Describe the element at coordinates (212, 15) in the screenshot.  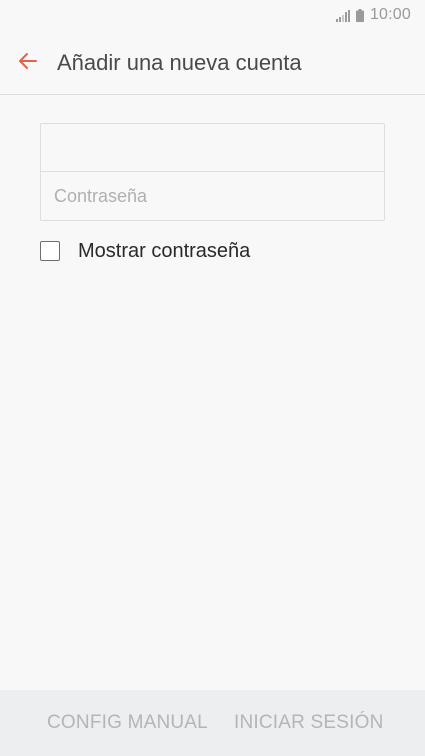
I see `status-bar: 10:00` at that location.